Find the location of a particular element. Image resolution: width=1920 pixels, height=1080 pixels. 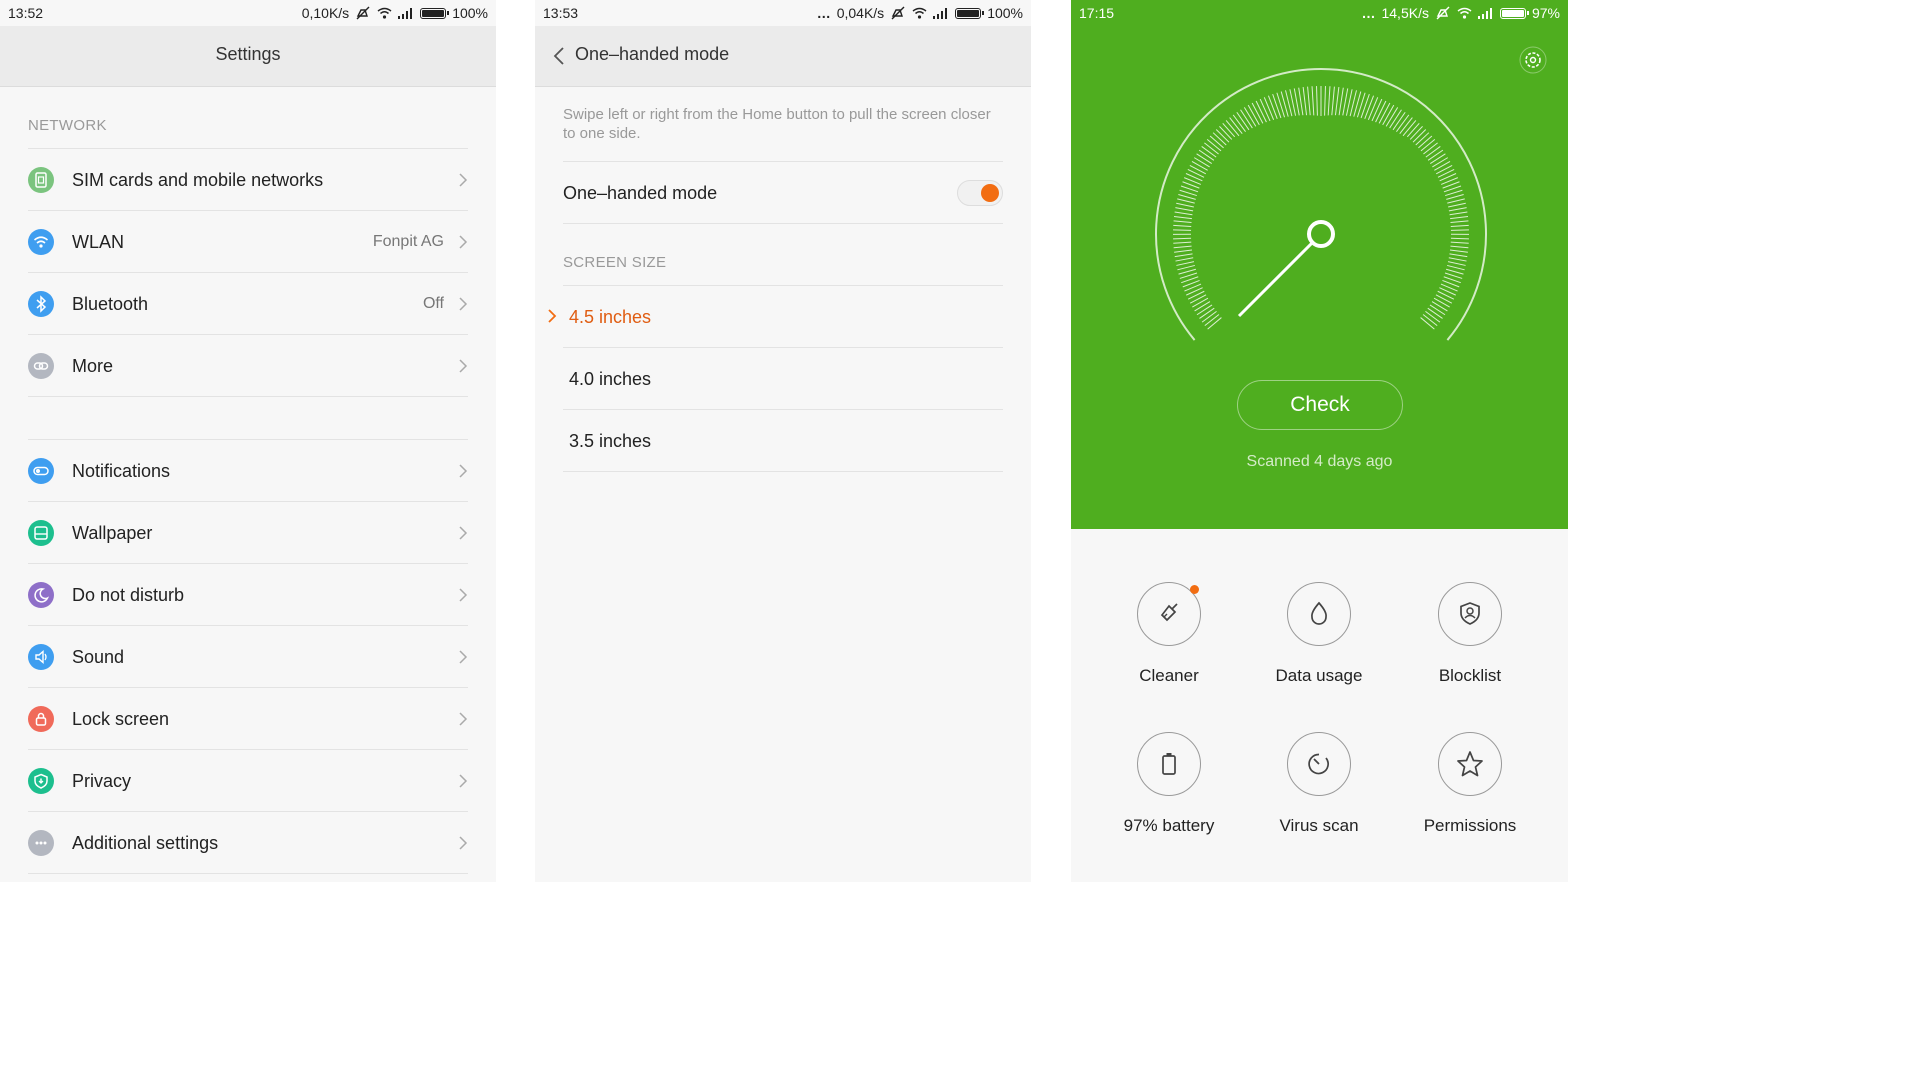

one-handed-toggle-row: One–handed mode is located at coordinates (783, 192).